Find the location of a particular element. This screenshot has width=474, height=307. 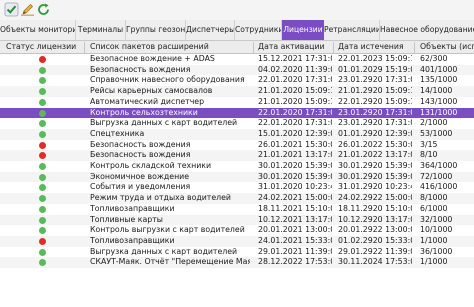

column-header-activation-date: Дата активации is located at coordinates (294, 47).